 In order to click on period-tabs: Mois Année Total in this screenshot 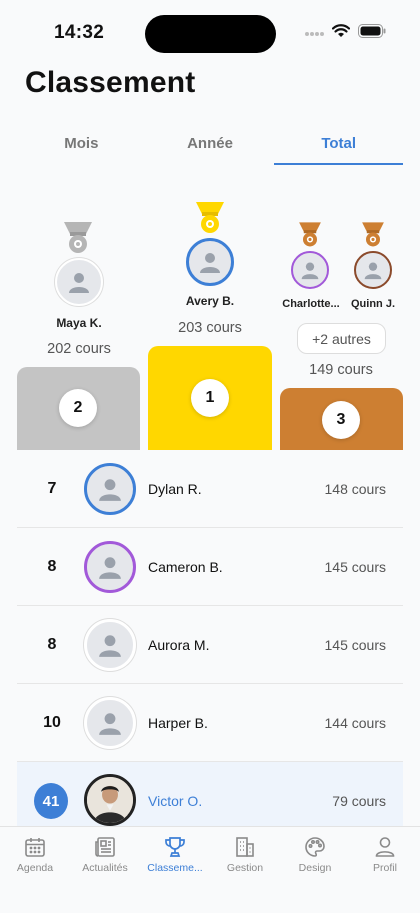, I will do `click(210, 146)`.